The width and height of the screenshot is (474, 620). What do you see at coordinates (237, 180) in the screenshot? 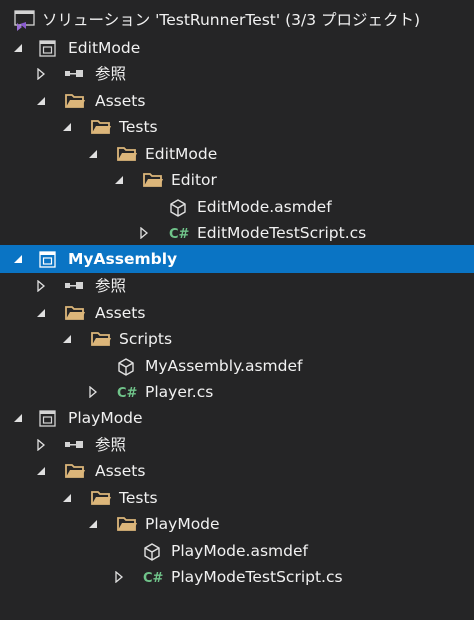
I see `folder-row-editor: Editor` at bounding box center [237, 180].